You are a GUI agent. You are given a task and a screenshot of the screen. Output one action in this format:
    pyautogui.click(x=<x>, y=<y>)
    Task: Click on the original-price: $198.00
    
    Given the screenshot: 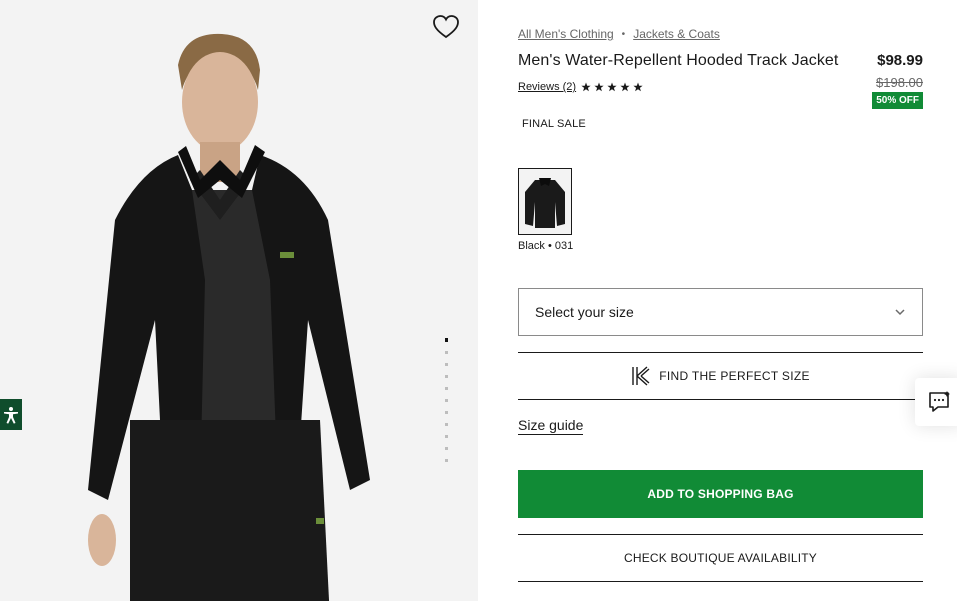 What is the action you would take?
    pyautogui.click(x=899, y=82)
    